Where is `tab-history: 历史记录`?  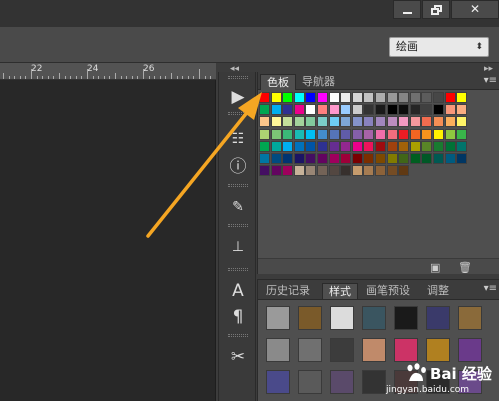 tab-history: 历史记录 is located at coordinates (288, 291).